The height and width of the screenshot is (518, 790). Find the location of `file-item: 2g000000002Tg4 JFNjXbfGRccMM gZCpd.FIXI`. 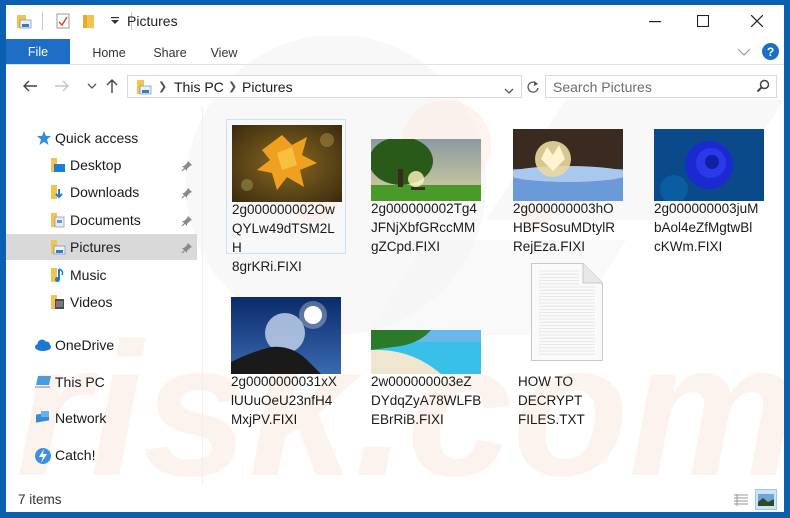

file-item: 2g000000002Tg4 JFNjXbfGRccMM gZCpd.FIXI is located at coordinates (426, 186).